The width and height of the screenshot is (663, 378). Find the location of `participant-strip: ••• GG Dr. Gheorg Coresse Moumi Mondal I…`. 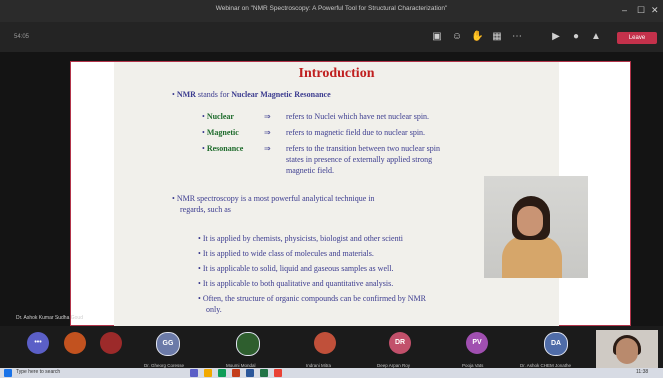

participant-strip: ••• GG Dr. Gheorg Coresse Moumi Mondal I… is located at coordinates (331, 347).